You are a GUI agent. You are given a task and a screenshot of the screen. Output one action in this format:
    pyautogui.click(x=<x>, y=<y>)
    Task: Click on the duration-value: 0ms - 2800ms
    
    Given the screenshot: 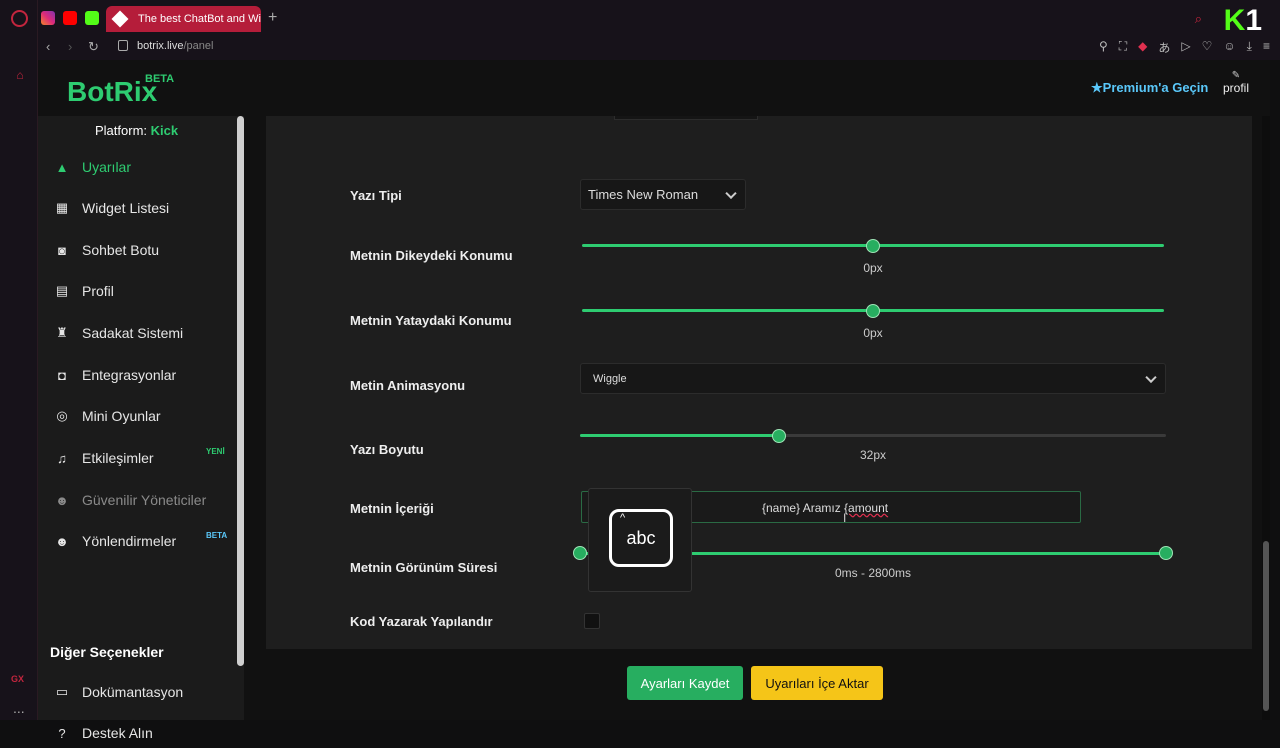 What is the action you would take?
    pyautogui.click(x=873, y=573)
    